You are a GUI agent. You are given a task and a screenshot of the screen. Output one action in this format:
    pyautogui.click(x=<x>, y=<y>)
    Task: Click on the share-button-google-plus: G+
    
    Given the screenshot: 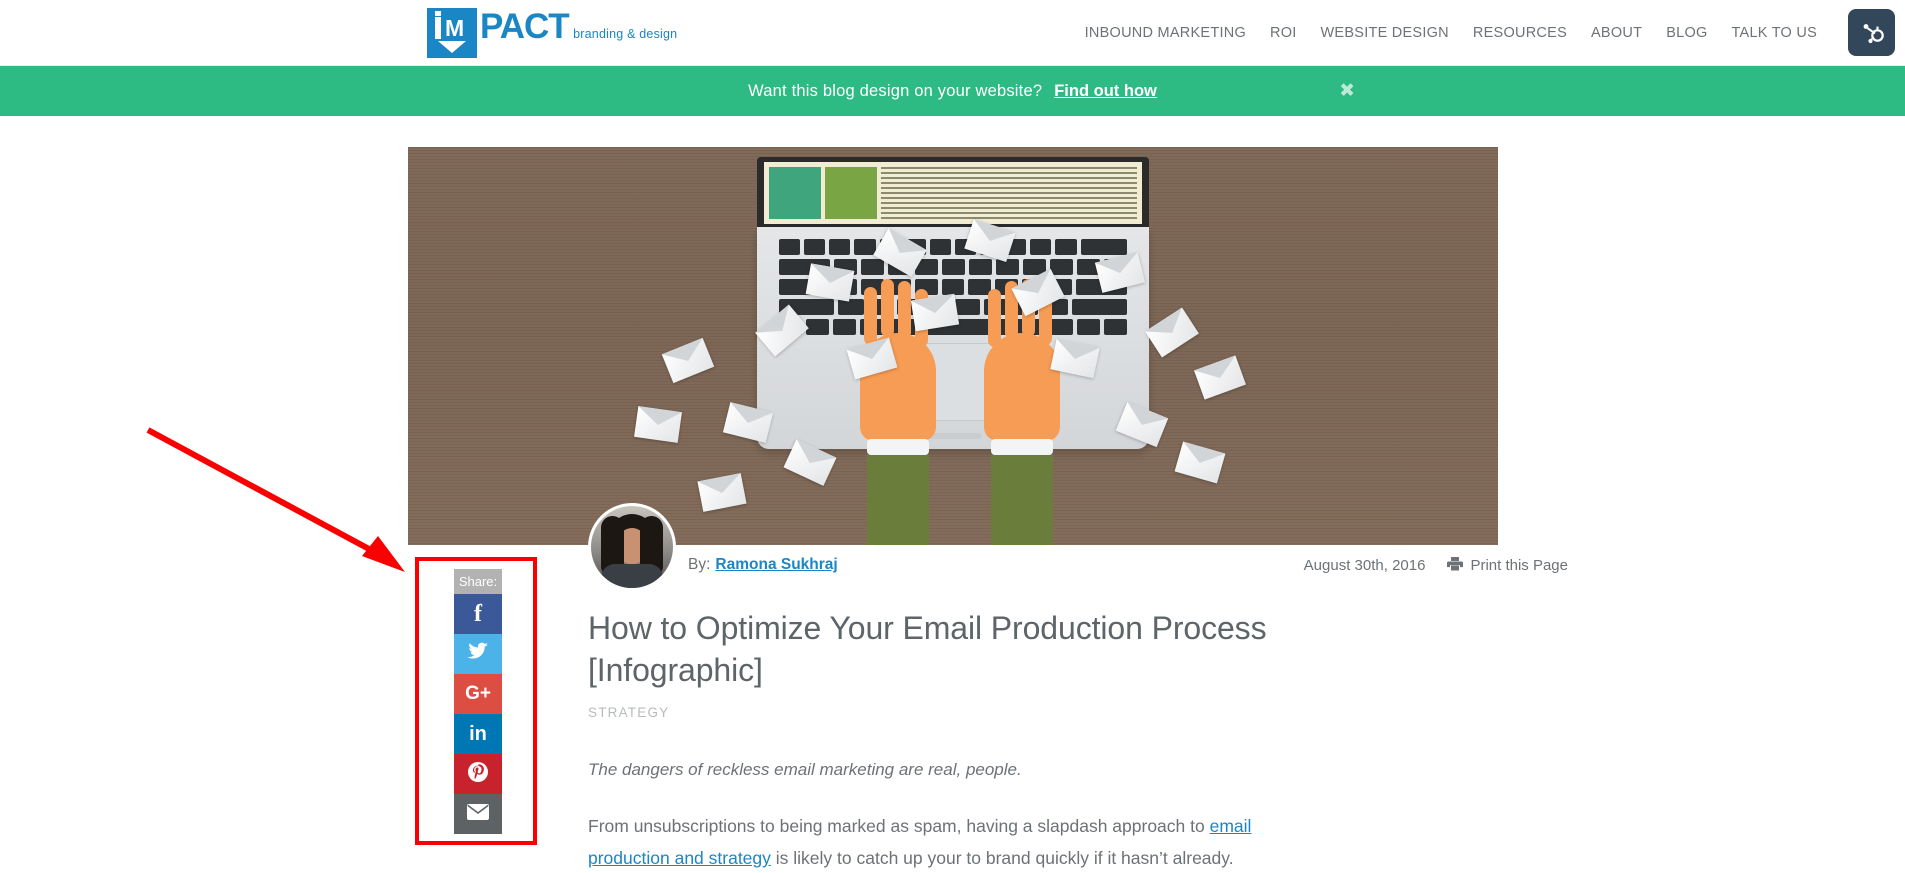 What is the action you would take?
    pyautogui.click(x=478, y=694)
    